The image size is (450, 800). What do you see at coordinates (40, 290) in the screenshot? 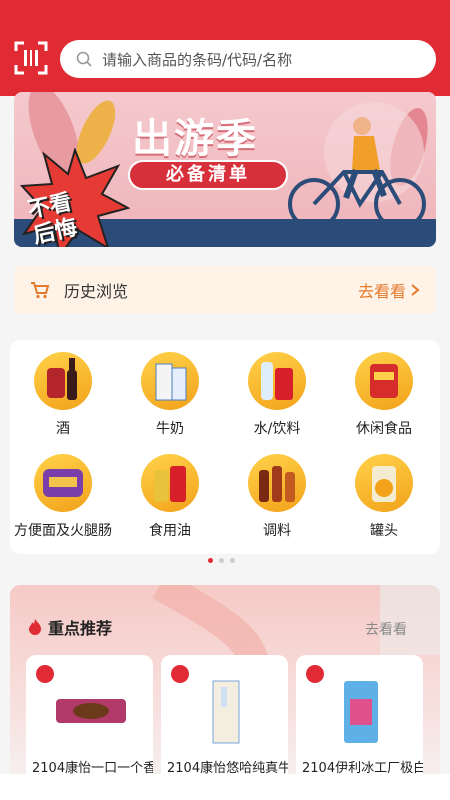
I see `cart-icon` at bounding box center [40, 290].